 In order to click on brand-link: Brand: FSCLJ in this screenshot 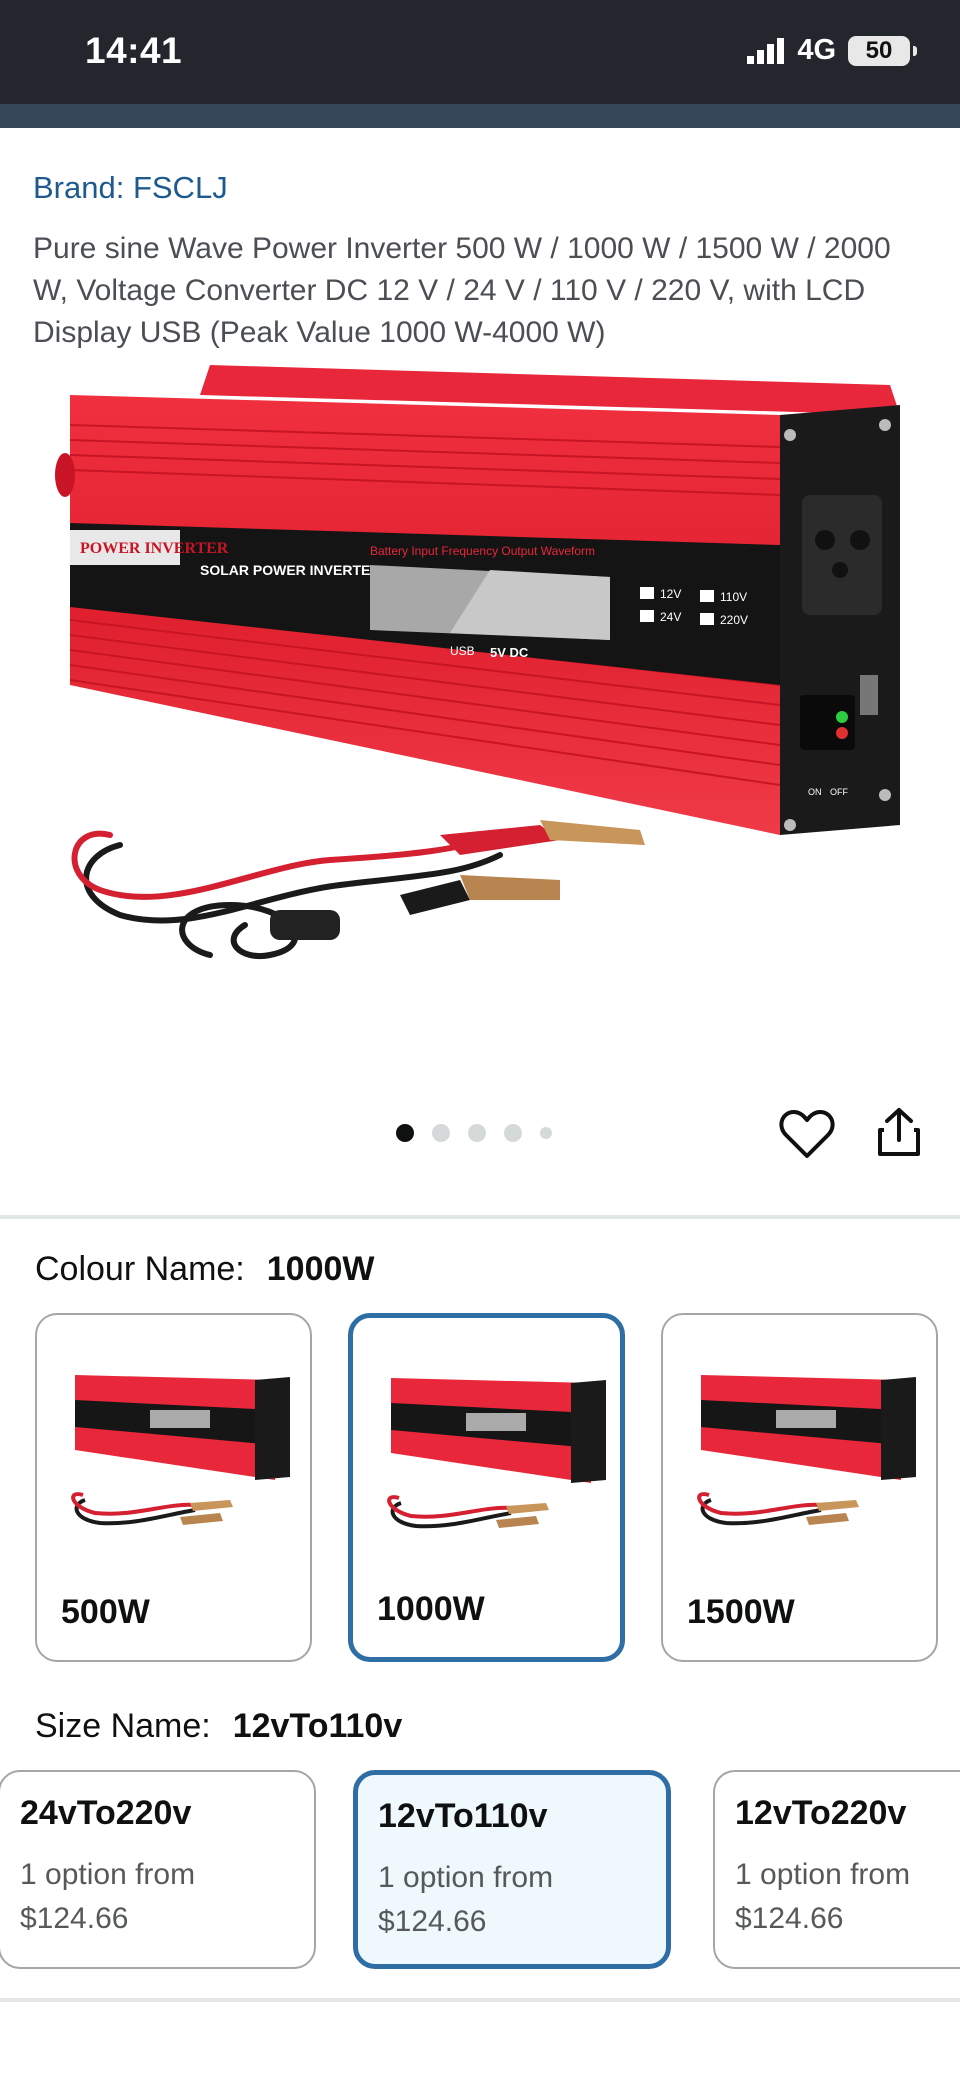, I will do `click(130, 188)`.